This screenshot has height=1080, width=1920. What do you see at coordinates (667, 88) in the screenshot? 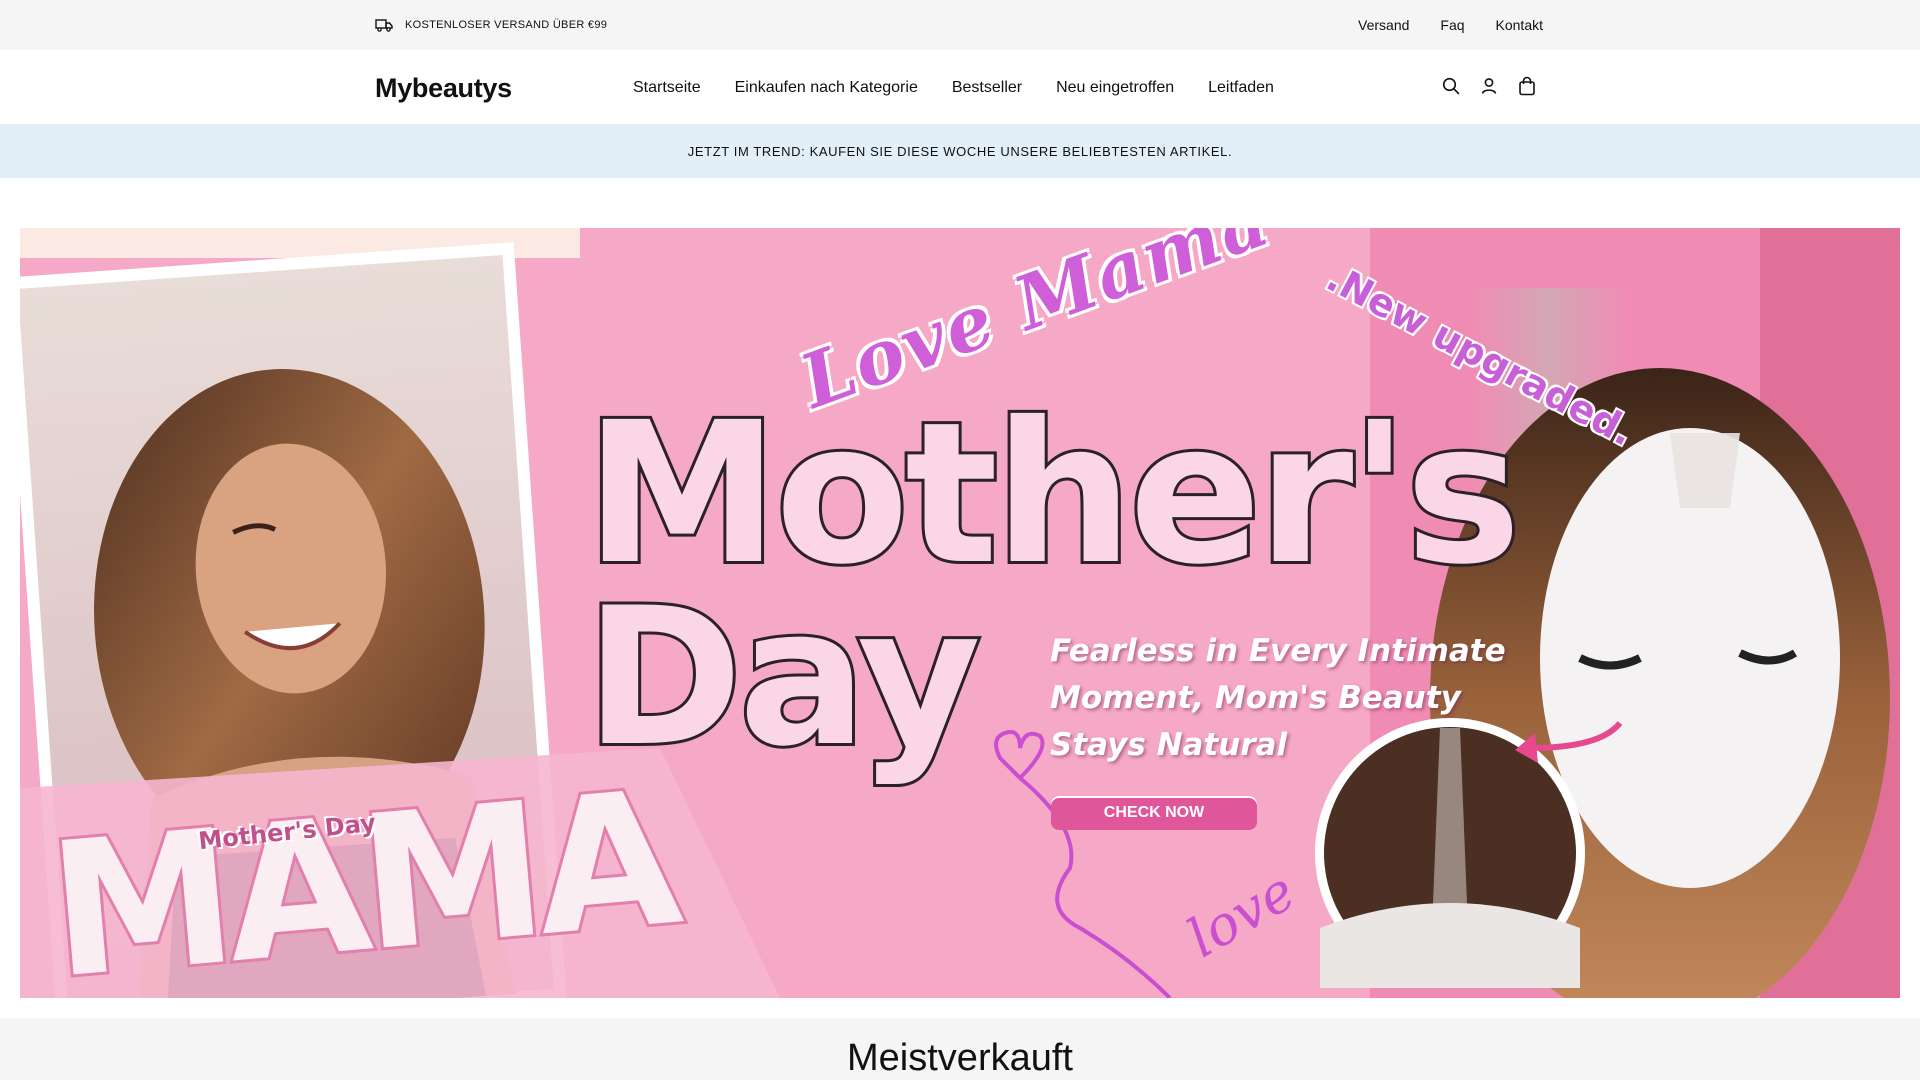
I see `nav-item-startseite: Startseite` at bounding box center [667, 88].